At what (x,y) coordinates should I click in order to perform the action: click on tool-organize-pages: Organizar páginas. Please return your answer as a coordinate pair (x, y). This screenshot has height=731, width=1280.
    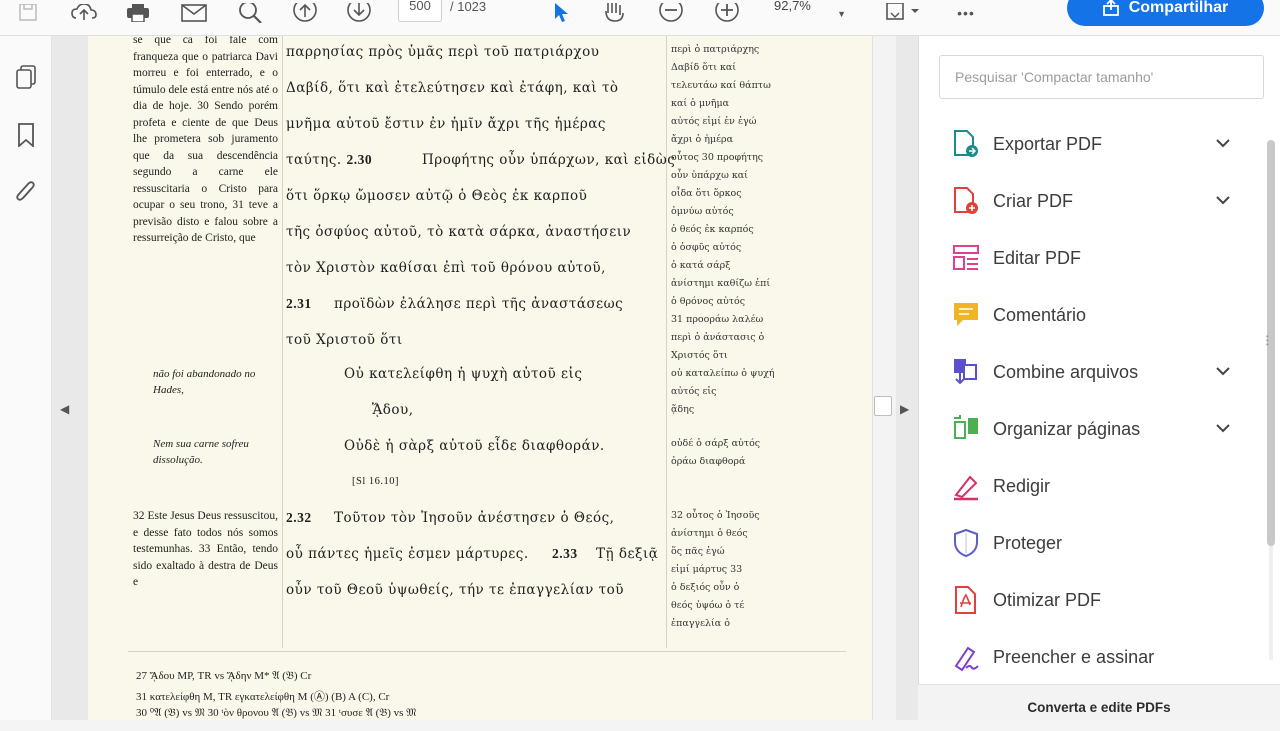
    Looking at the image, I should click on (1089, 429).